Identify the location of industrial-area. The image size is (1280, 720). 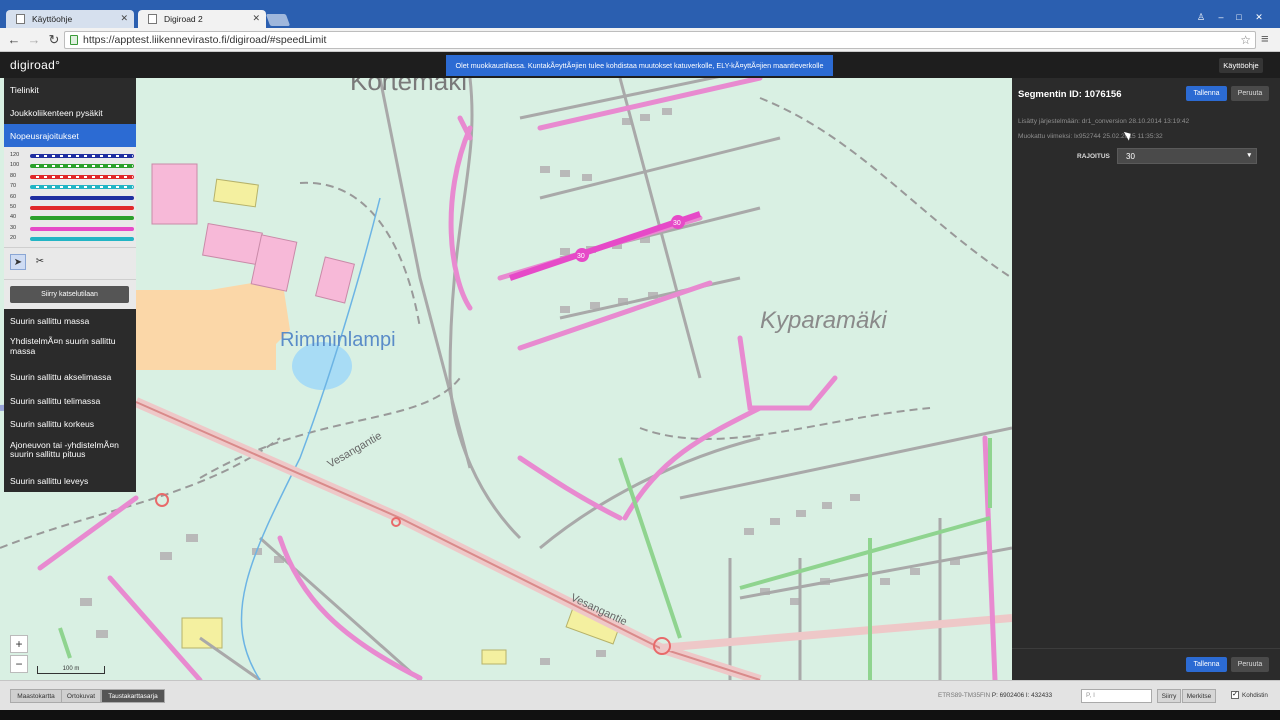
(250, 324).